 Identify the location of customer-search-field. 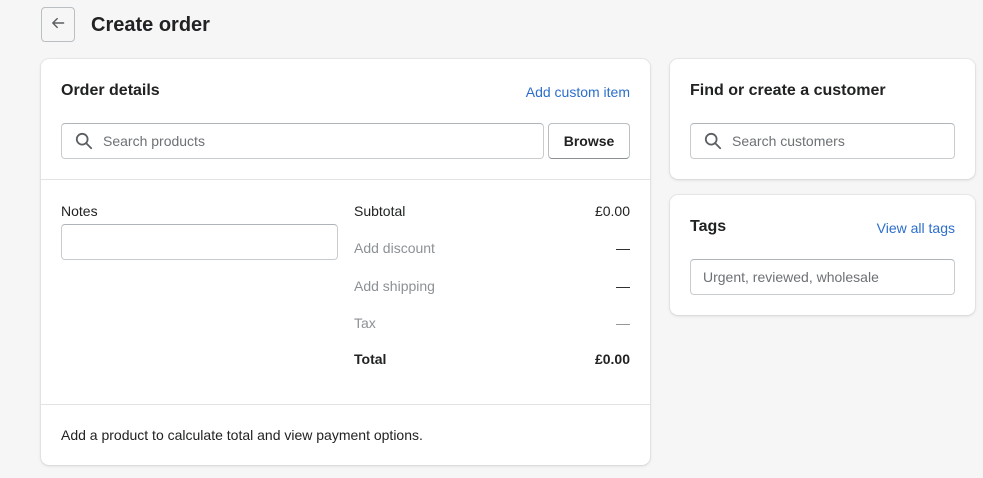
(822, 141).